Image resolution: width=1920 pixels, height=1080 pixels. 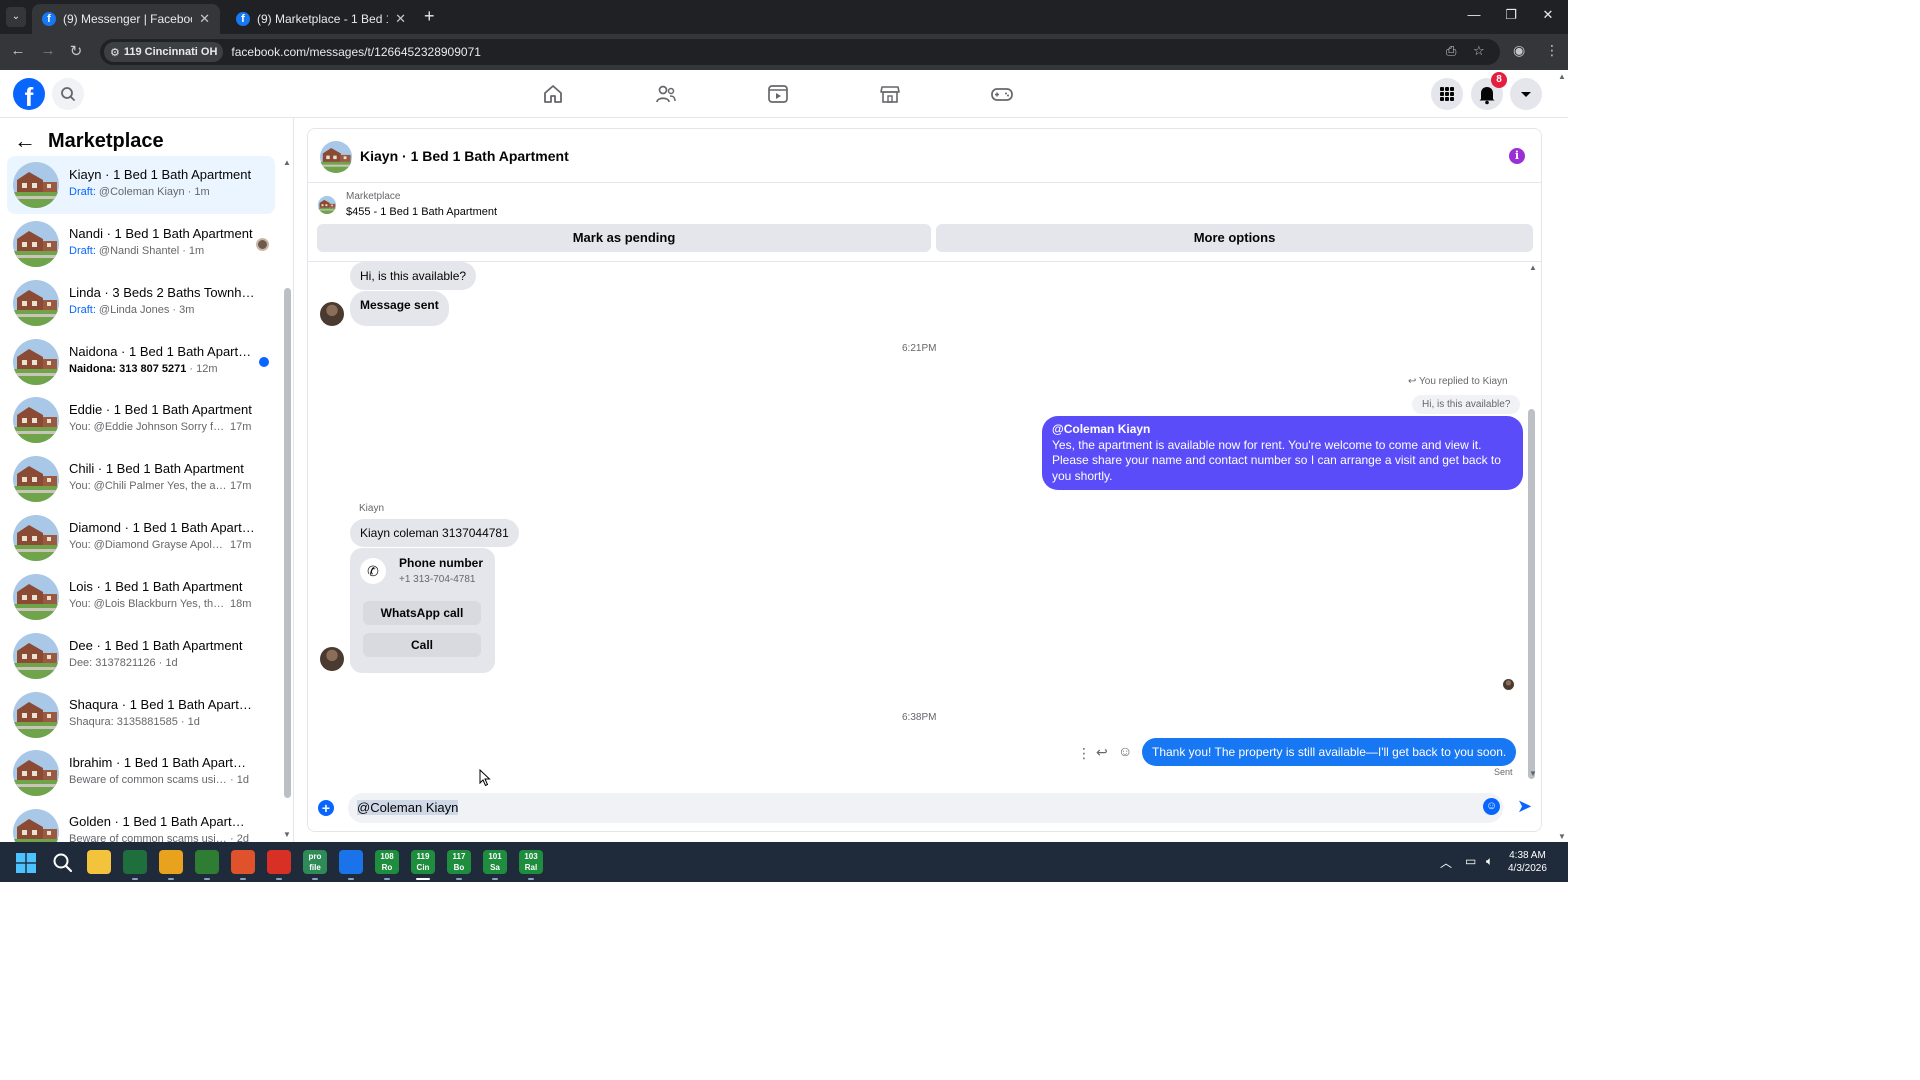 What do you see at coordinates (434, 533) in the screenshot?
I see `incoming-message: Kiayn coleman 3137044781` at bounding box center [434, 533].